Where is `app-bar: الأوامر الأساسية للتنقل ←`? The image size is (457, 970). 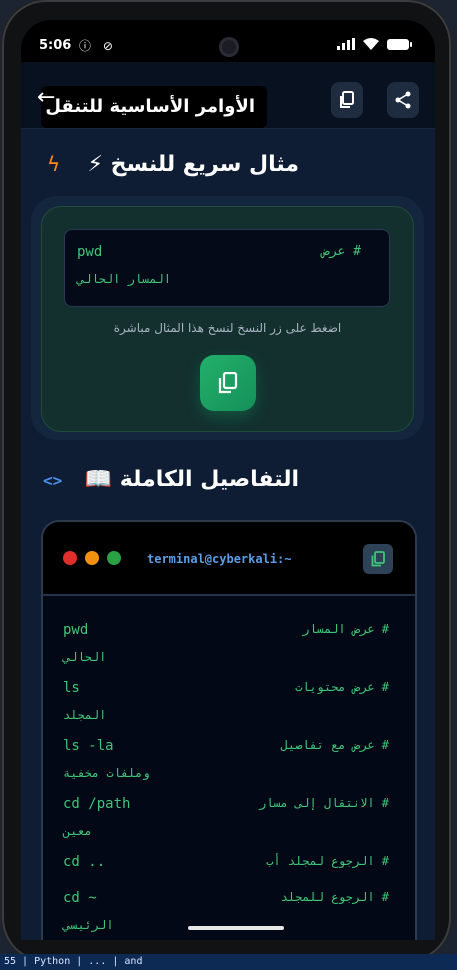 app-bar: الأوامر الأساسية للتنقل ← is located at coordinates (228, 95).